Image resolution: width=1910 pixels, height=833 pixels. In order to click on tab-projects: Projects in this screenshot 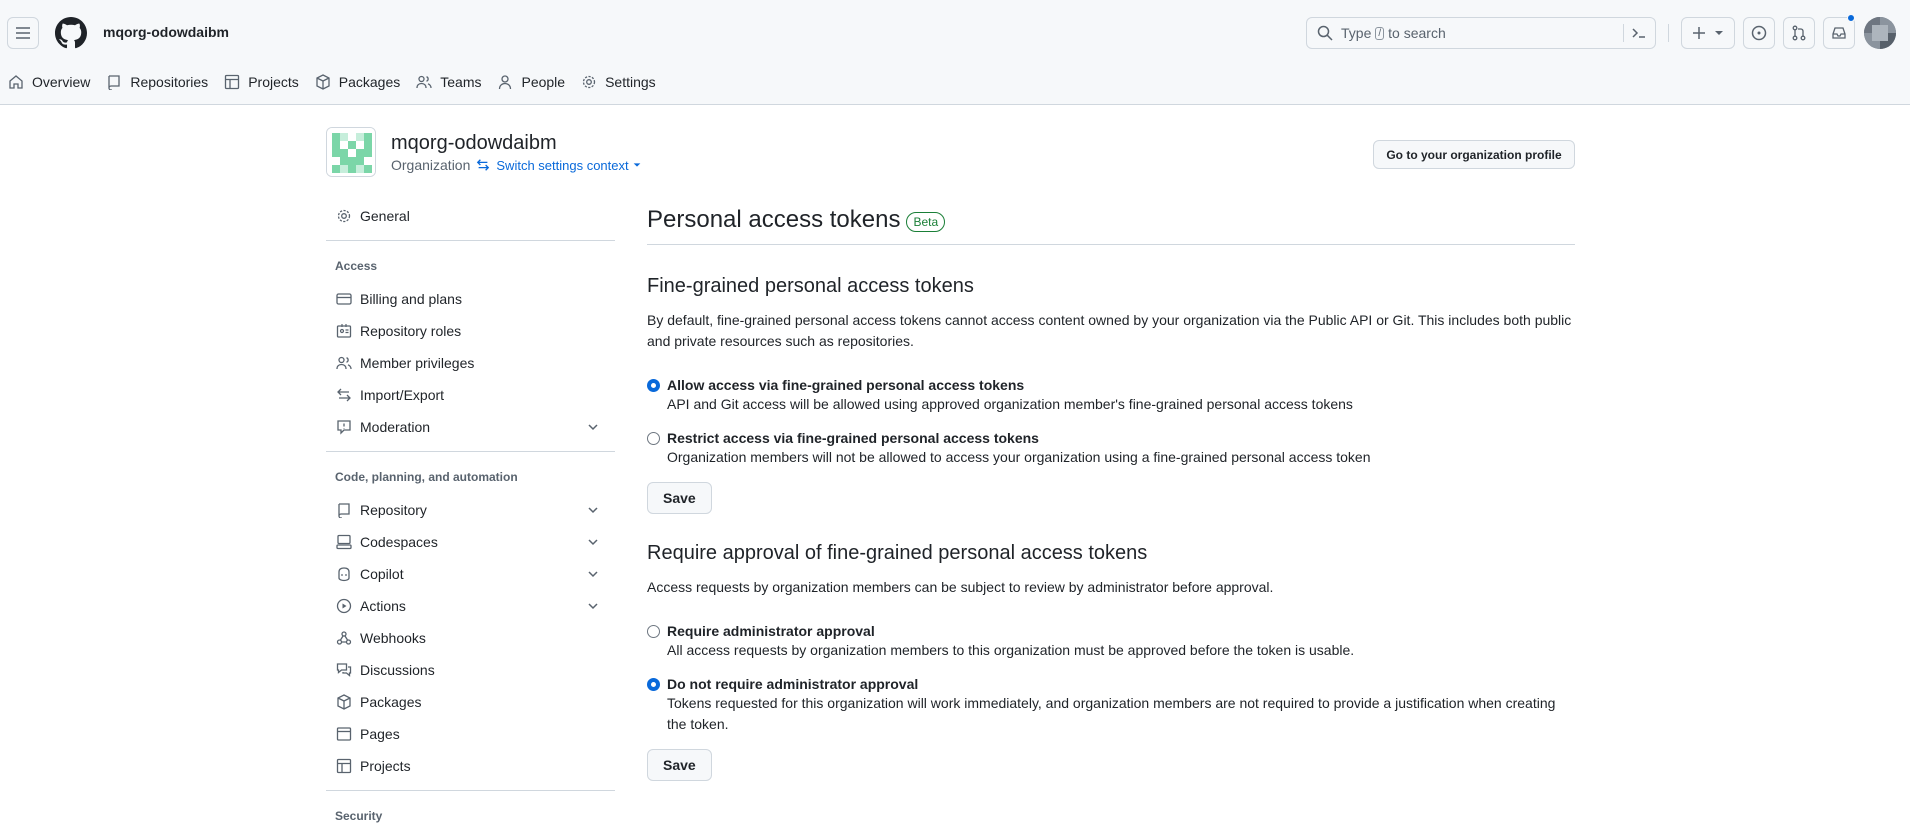, I will do `click(261, 82)`.